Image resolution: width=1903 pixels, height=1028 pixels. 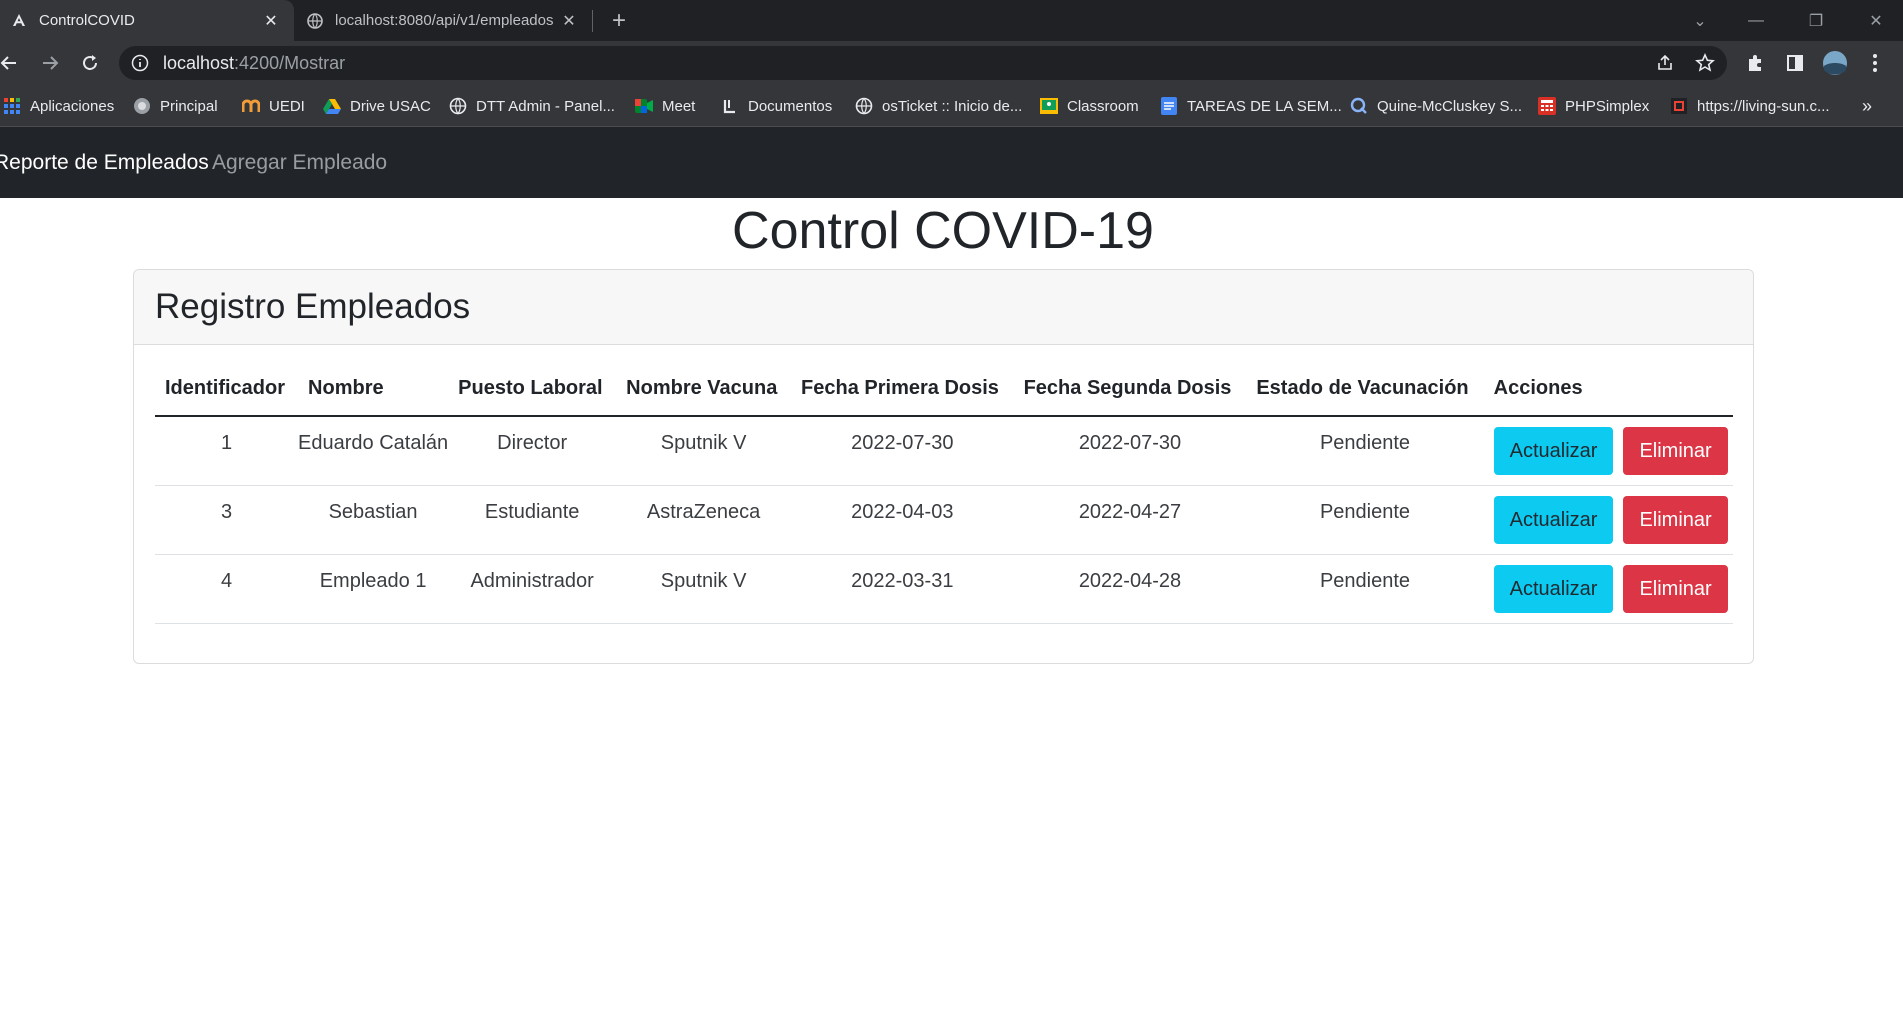 I want to click on url-host: localhost, so click(x=199, y=62).